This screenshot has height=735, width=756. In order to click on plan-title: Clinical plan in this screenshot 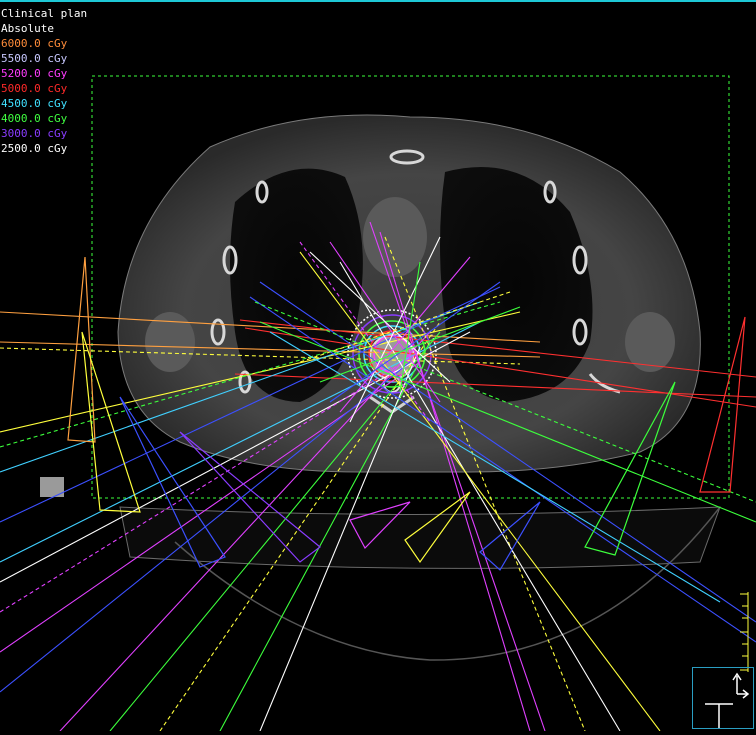, I will do `click(44, 13)`.